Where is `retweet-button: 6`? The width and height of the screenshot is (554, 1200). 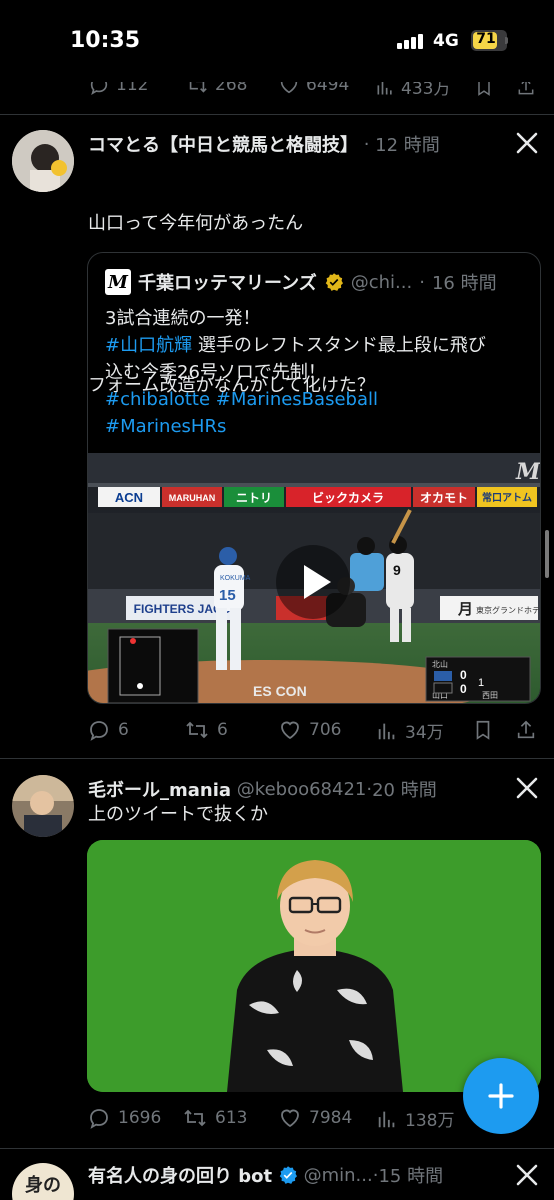
retweet-button: 6 is located at coordinates (206, 730).